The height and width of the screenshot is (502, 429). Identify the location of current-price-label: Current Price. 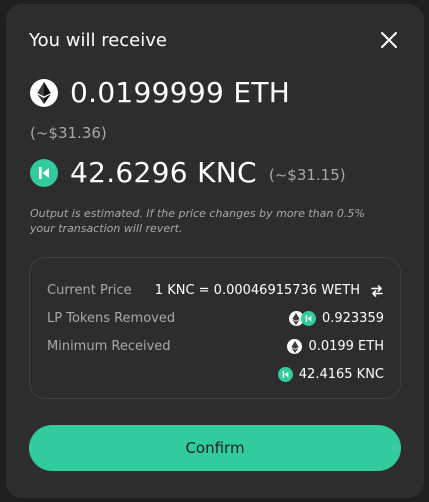
(89, 290).